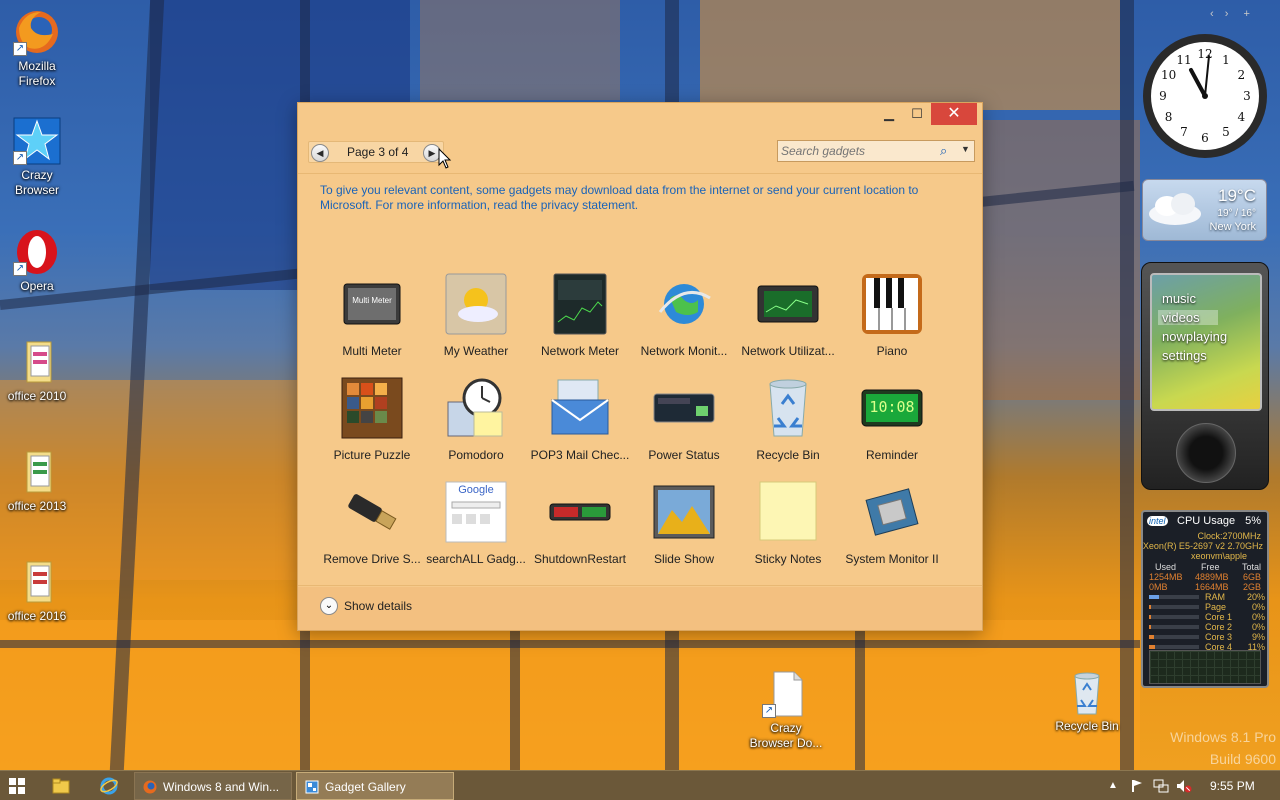 The height and width of the screenshot is (800, 1280). I want to click on folder-icon, so click(61, 786).